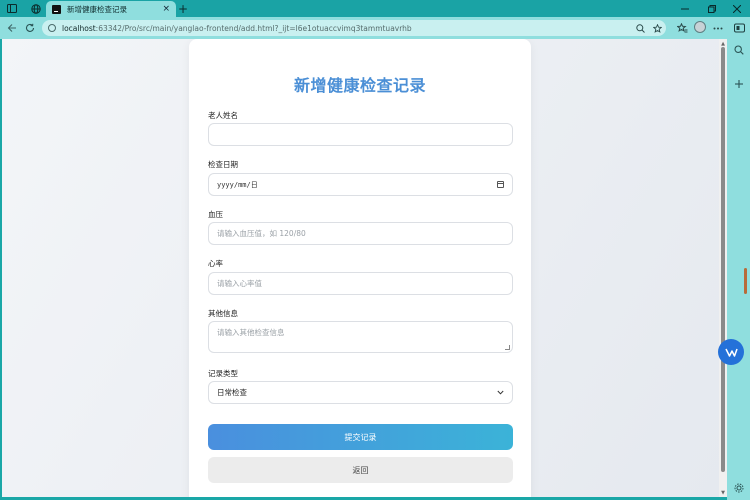  What do you see at coordinates (657, 28) in the screenshot?
I see `star-icon` at bounding box center [657, 28].